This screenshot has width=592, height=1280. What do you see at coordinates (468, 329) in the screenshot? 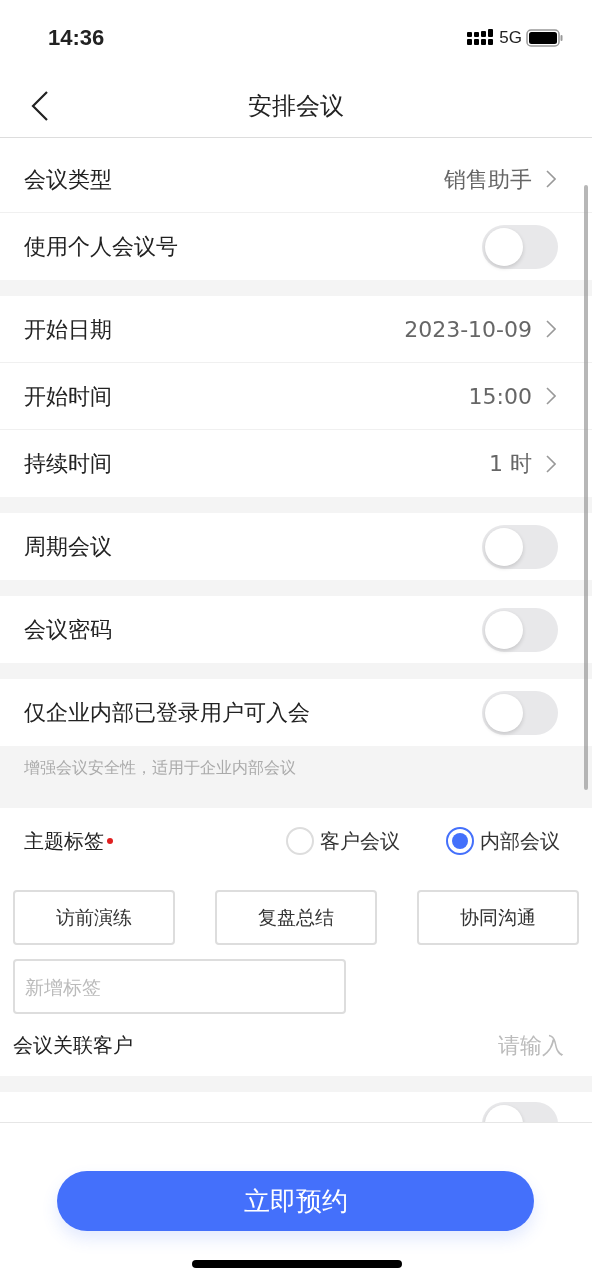
I see `row-value: 2023-10-09` at bounding box center [468, 329].